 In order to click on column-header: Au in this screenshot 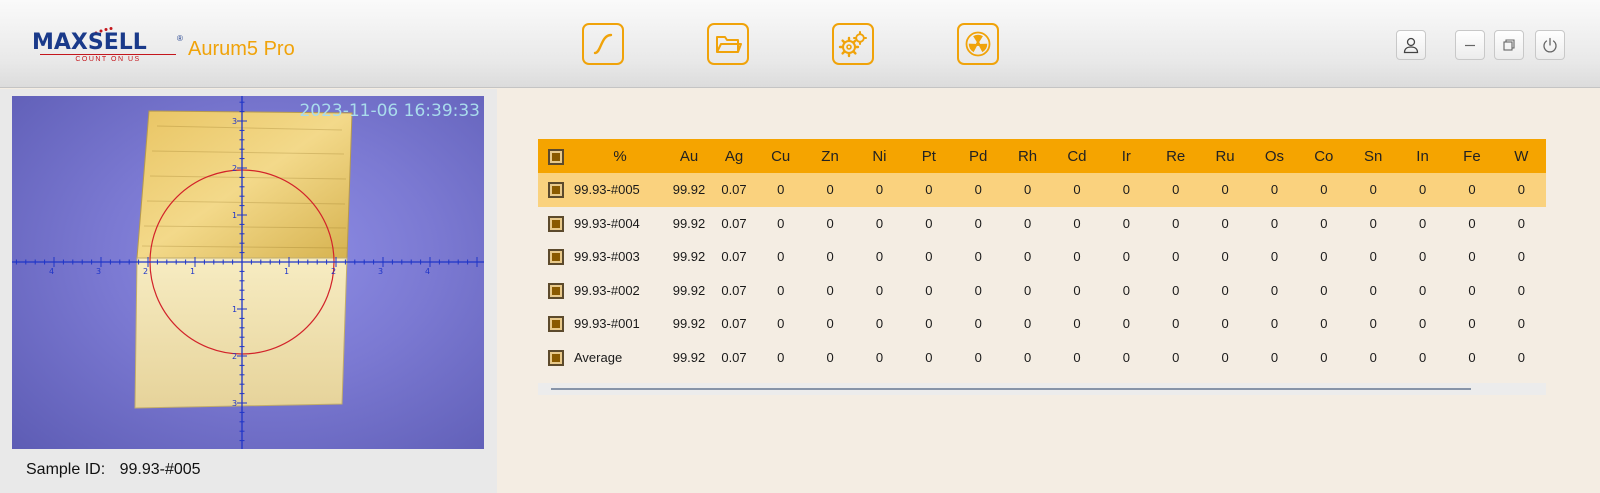, I will do `click(689, 156)`.